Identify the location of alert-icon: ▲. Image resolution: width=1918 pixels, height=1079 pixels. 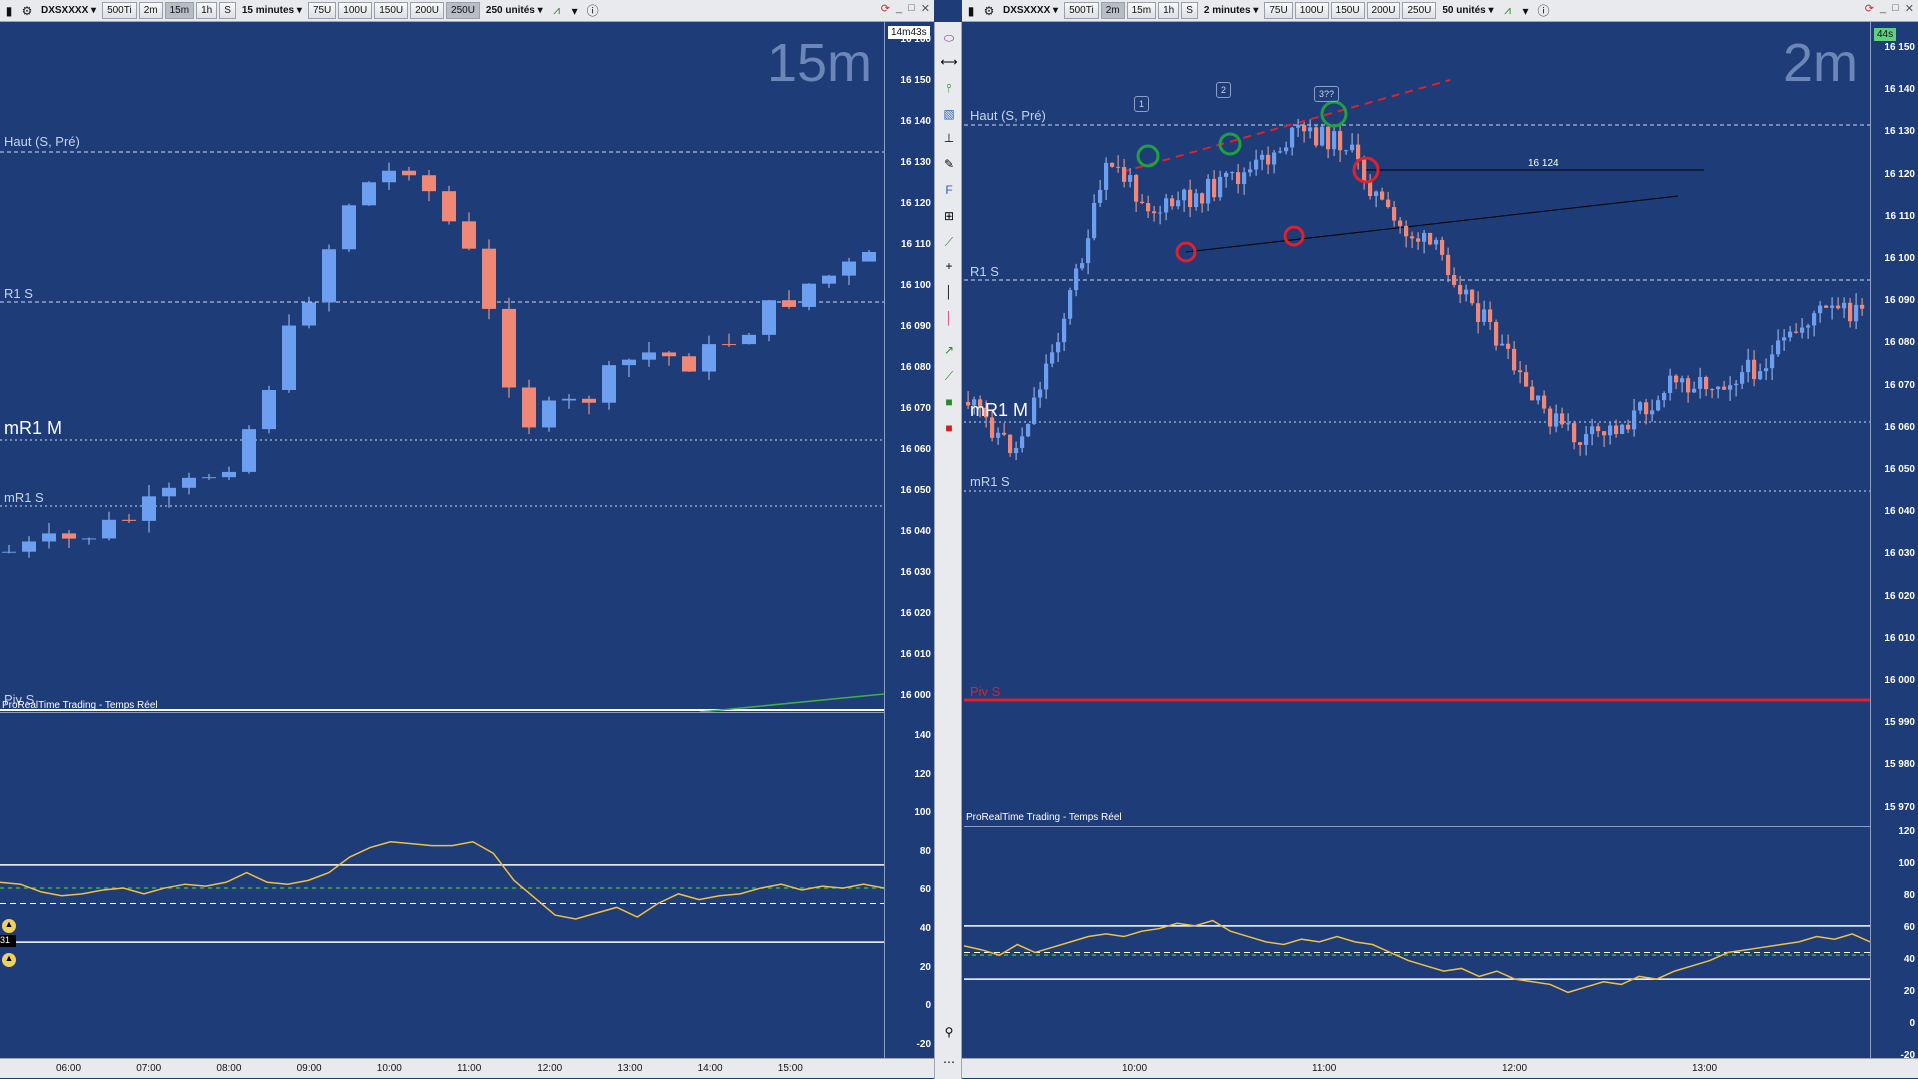
(9, 926).